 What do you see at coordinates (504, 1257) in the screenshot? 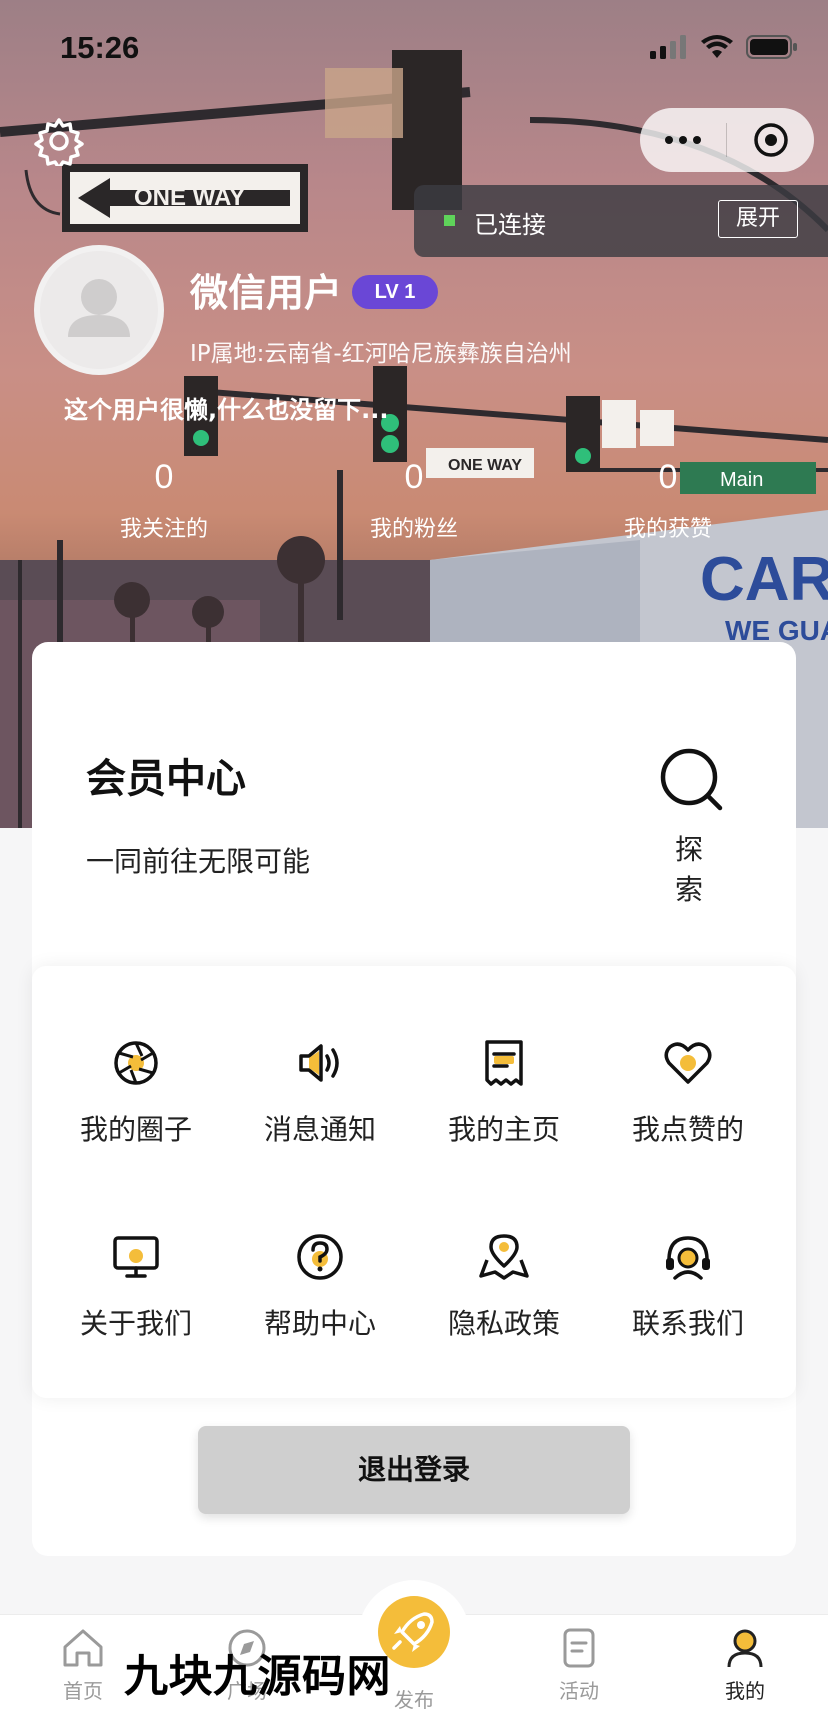
I see `map-pin-icon` at bounding box center [504, 1257].